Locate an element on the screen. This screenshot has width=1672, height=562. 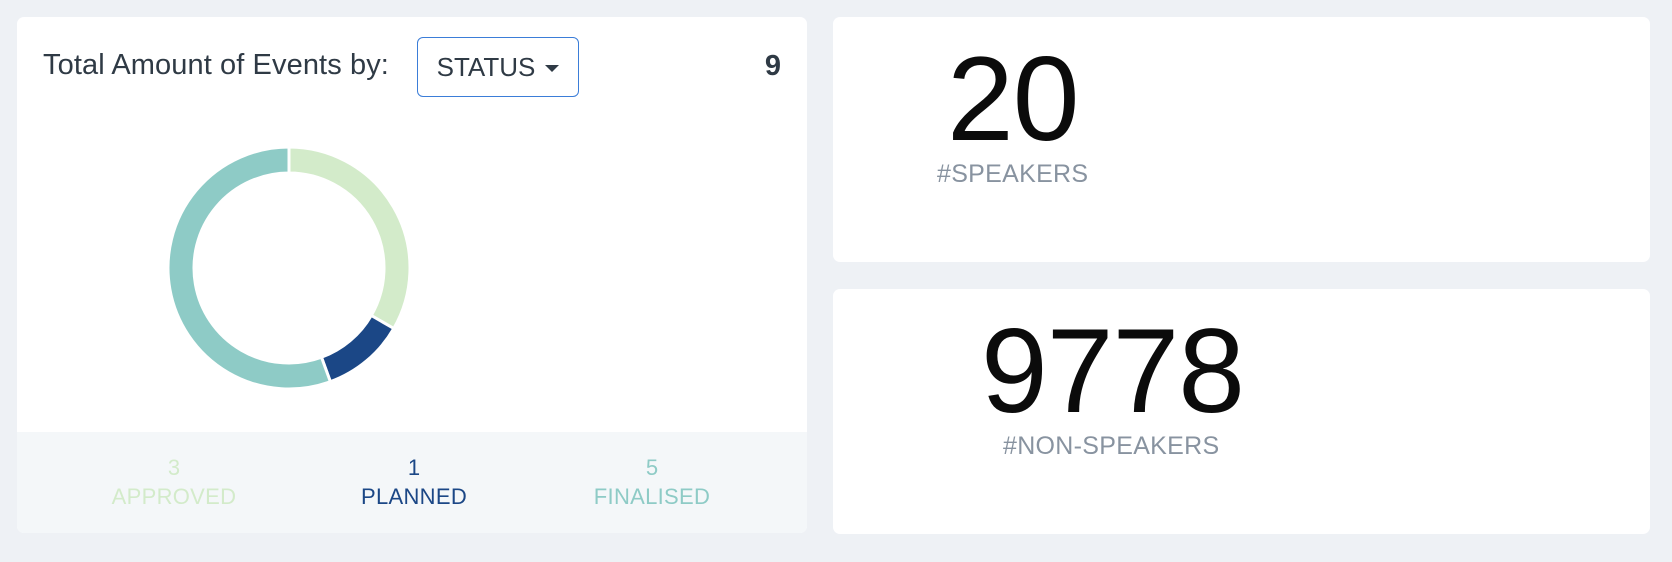
speakers-label: #SPEAKERS is located at coordinates (1013, 174).